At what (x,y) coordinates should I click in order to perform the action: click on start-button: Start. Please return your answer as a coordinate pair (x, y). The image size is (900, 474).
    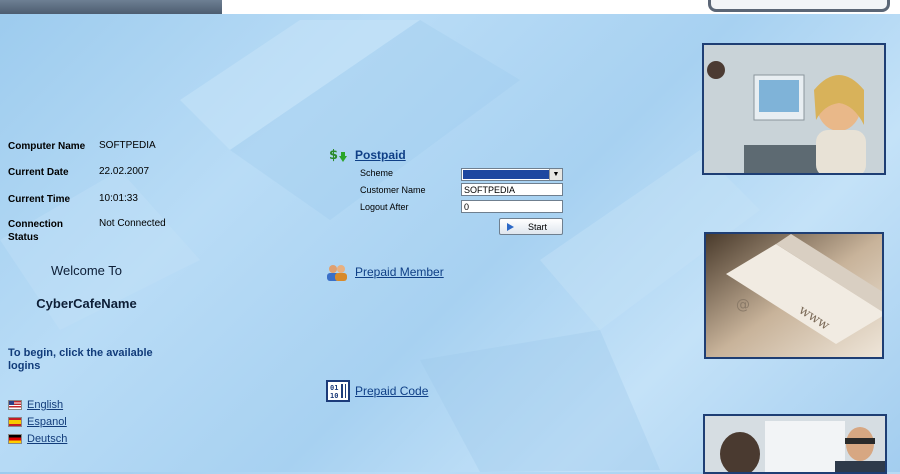
    Looking at the image, I should click on (531, 226).